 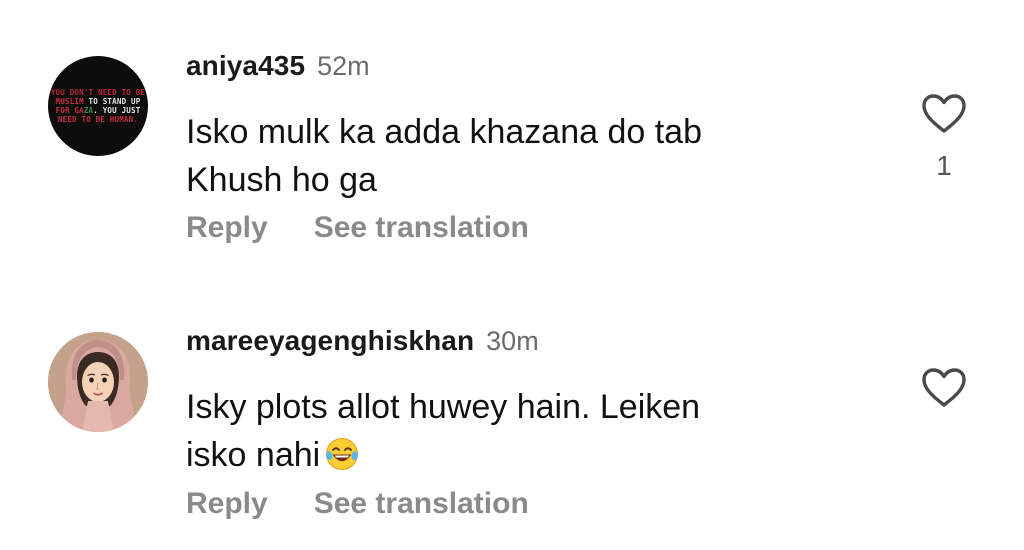 What do you see at coordinates (281, 180) in the screenshot?
I see `comment-text-line: Khush ho ga` at bounding box center [281, 180].